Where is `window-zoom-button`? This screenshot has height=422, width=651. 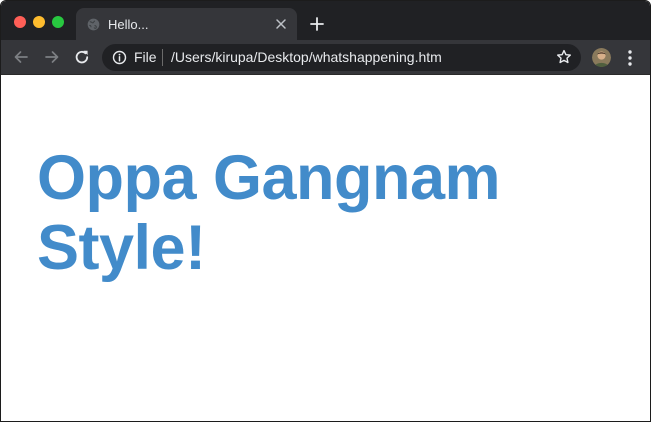 window-zoom-button is located at coordinates (58, 22).